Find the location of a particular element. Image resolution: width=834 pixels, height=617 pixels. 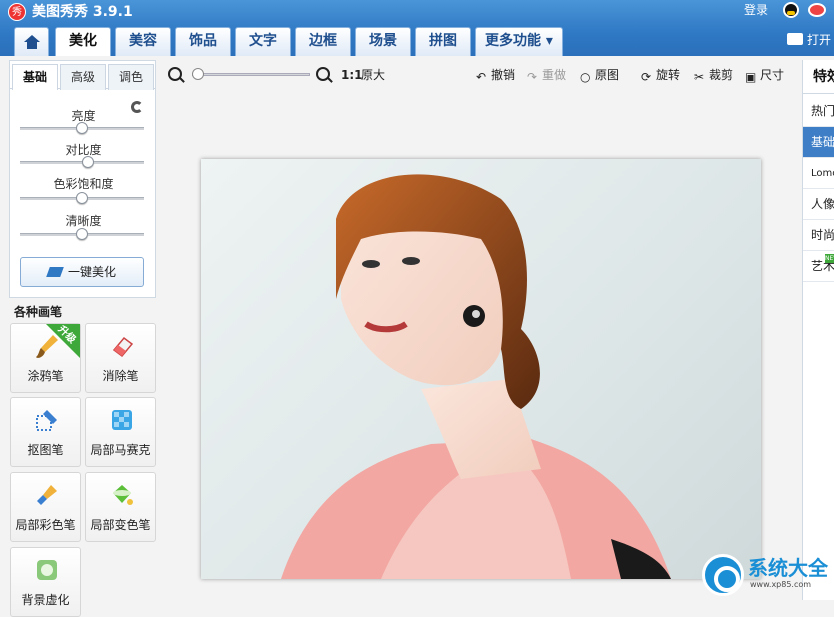

saturation-slider is located at coordinates (82, 198).